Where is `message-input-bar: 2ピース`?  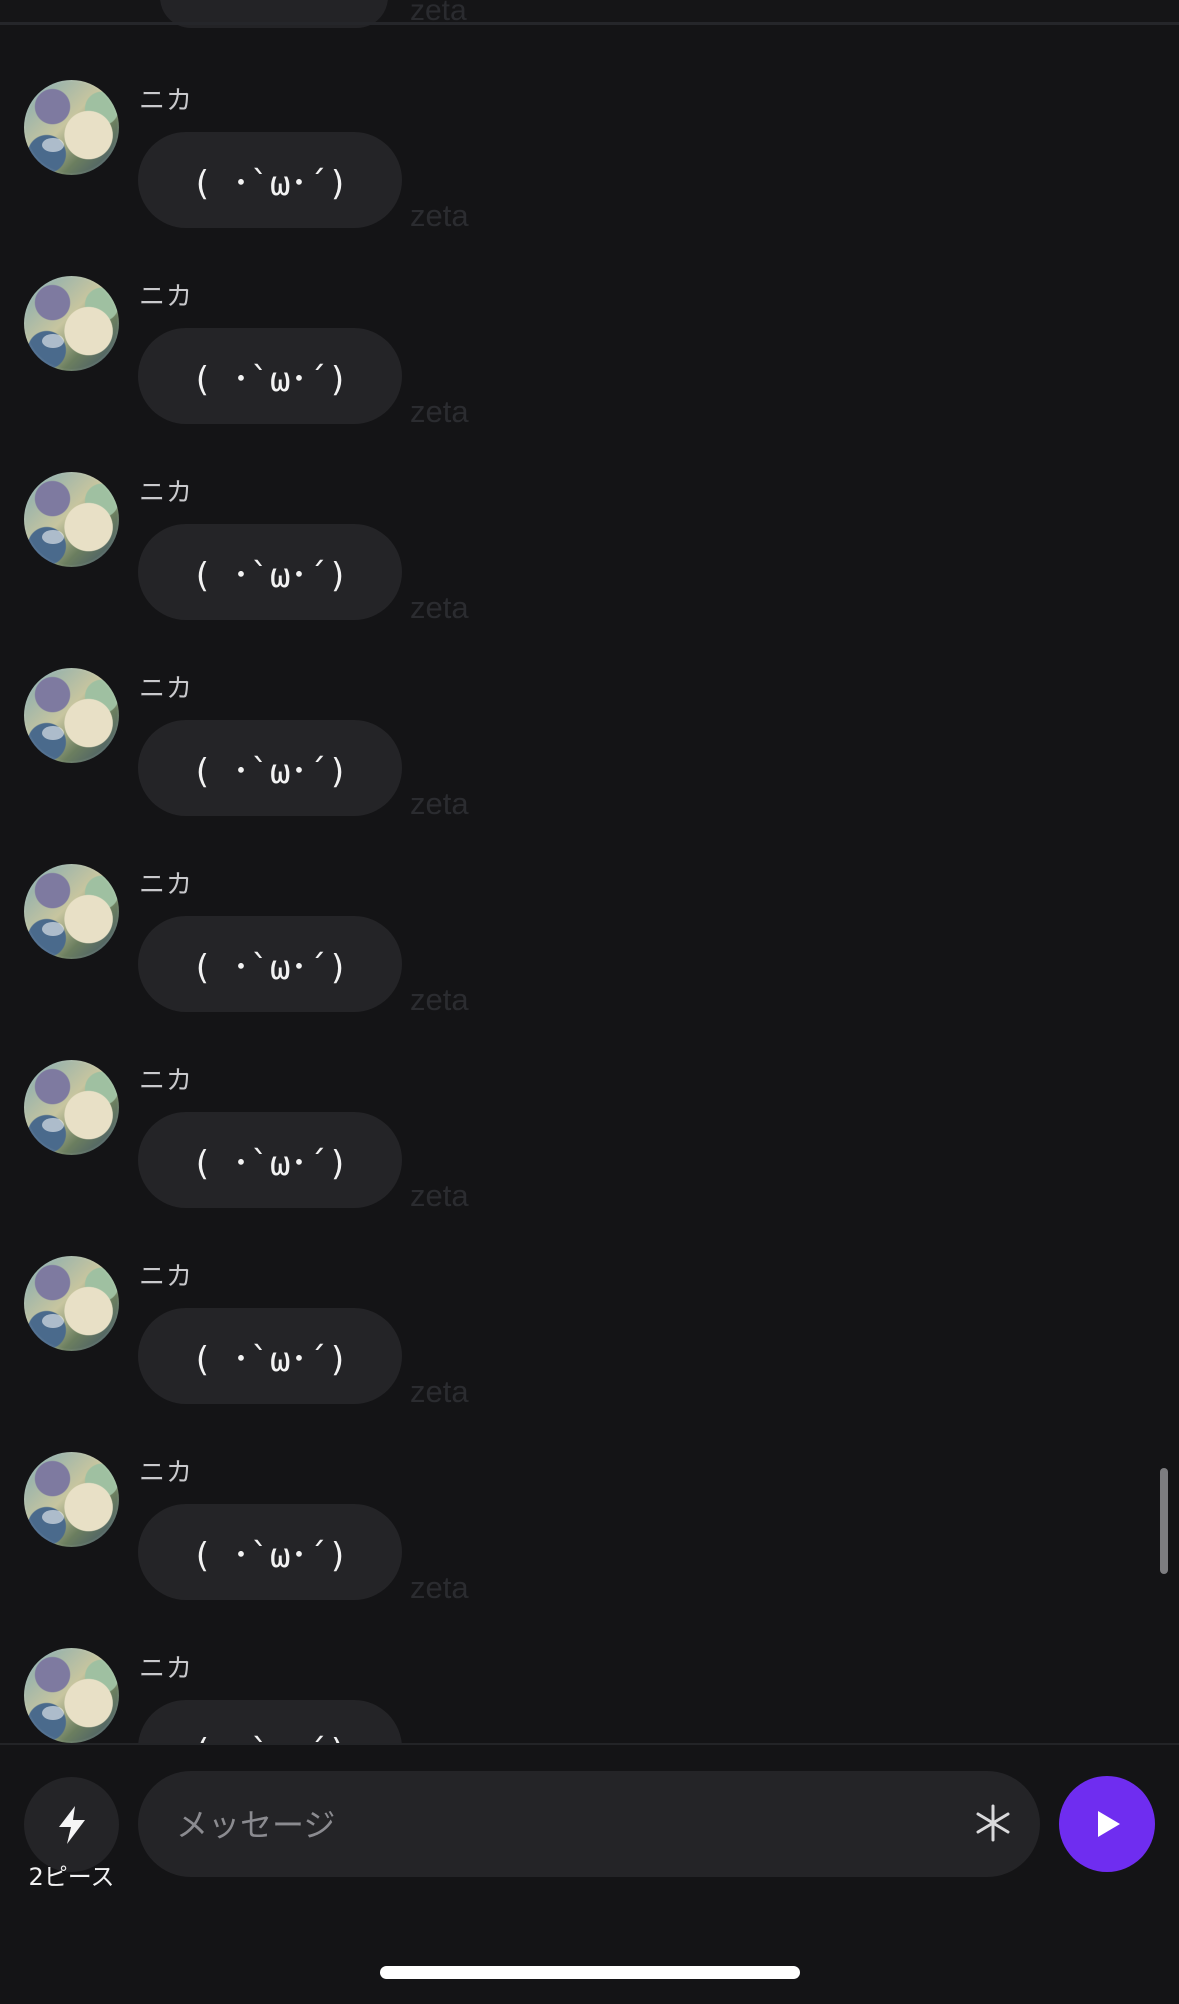 message-input-bar: 2ピース is located at coordinates (589, 1873).